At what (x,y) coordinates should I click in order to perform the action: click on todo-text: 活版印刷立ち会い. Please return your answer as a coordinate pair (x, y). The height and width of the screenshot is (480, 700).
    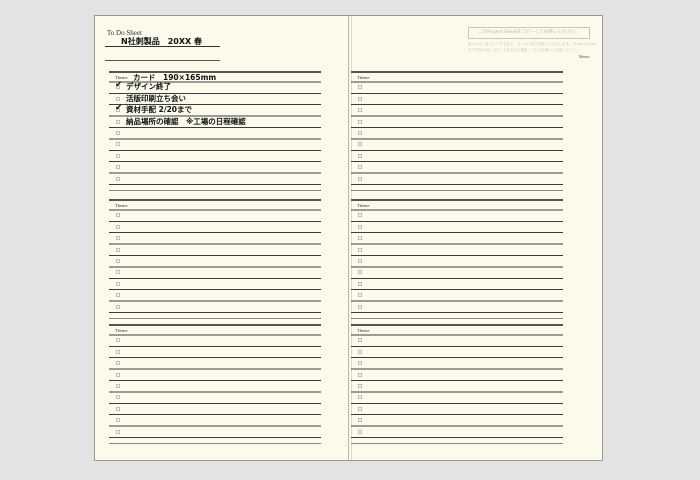
    Looking at the image, I should click on (156, 98).